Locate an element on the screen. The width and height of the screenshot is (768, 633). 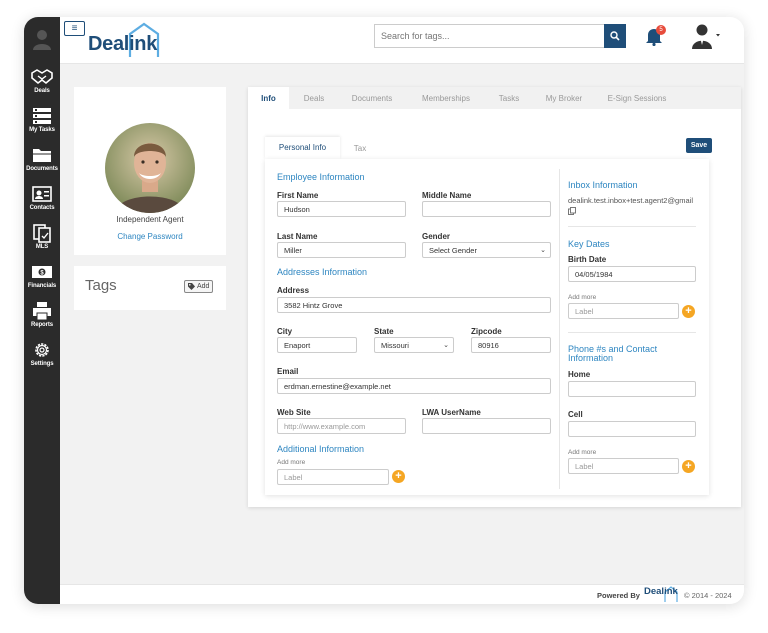
sidebar-item-label: My Tasks is located at coordinates (42, 130).